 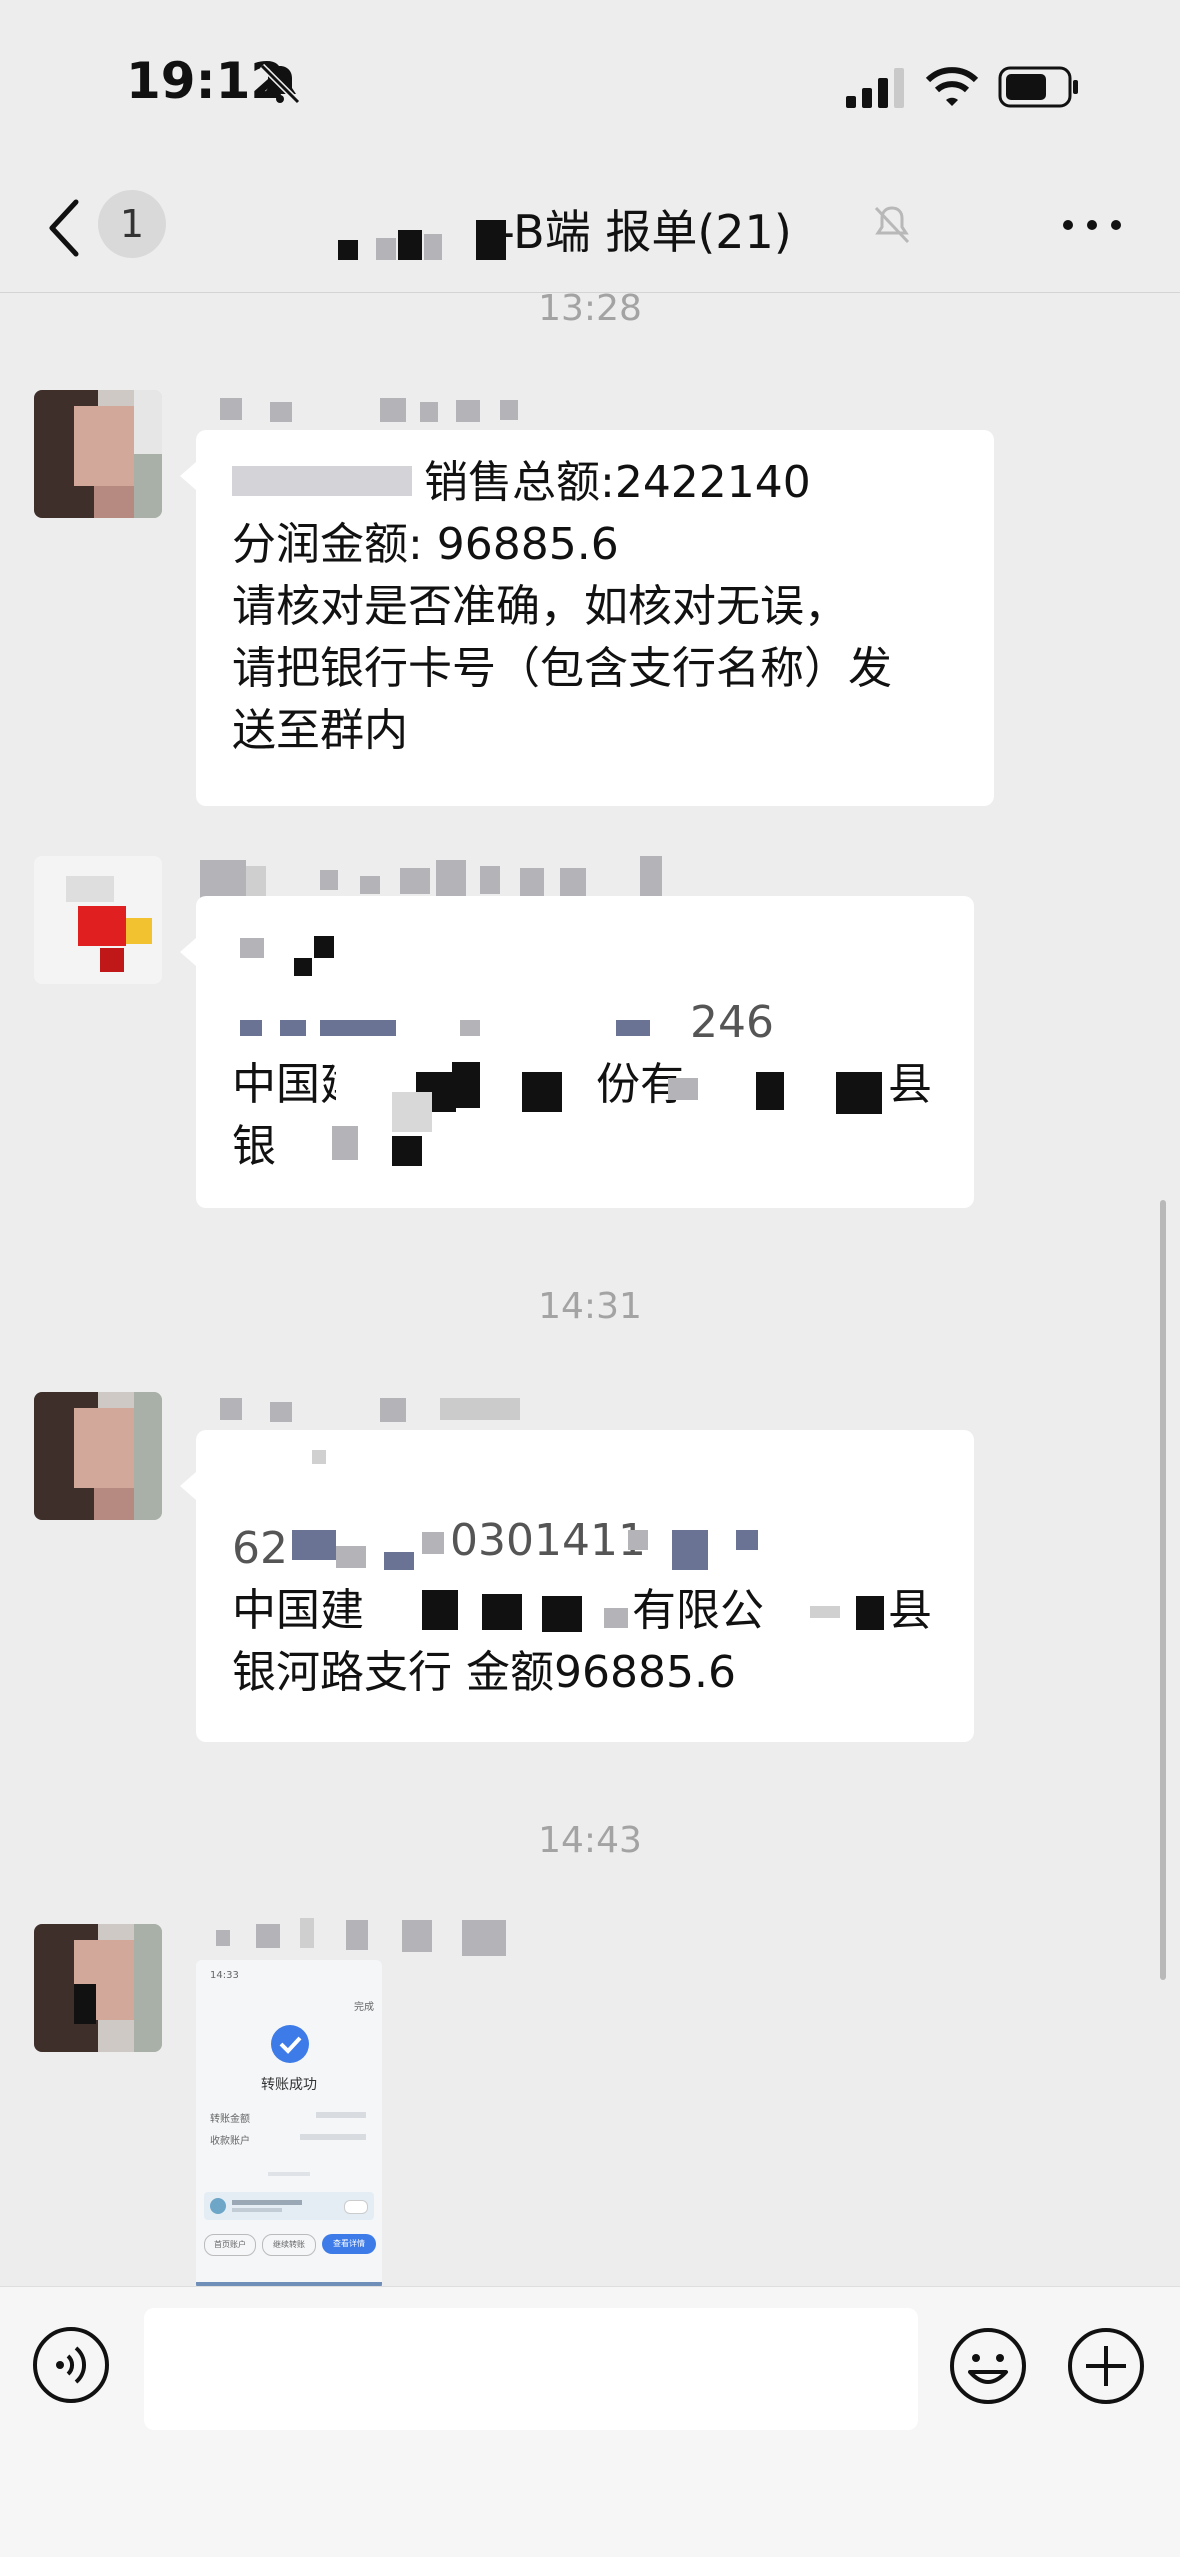 I want to click on message-input, so click(x=531, y=2369).